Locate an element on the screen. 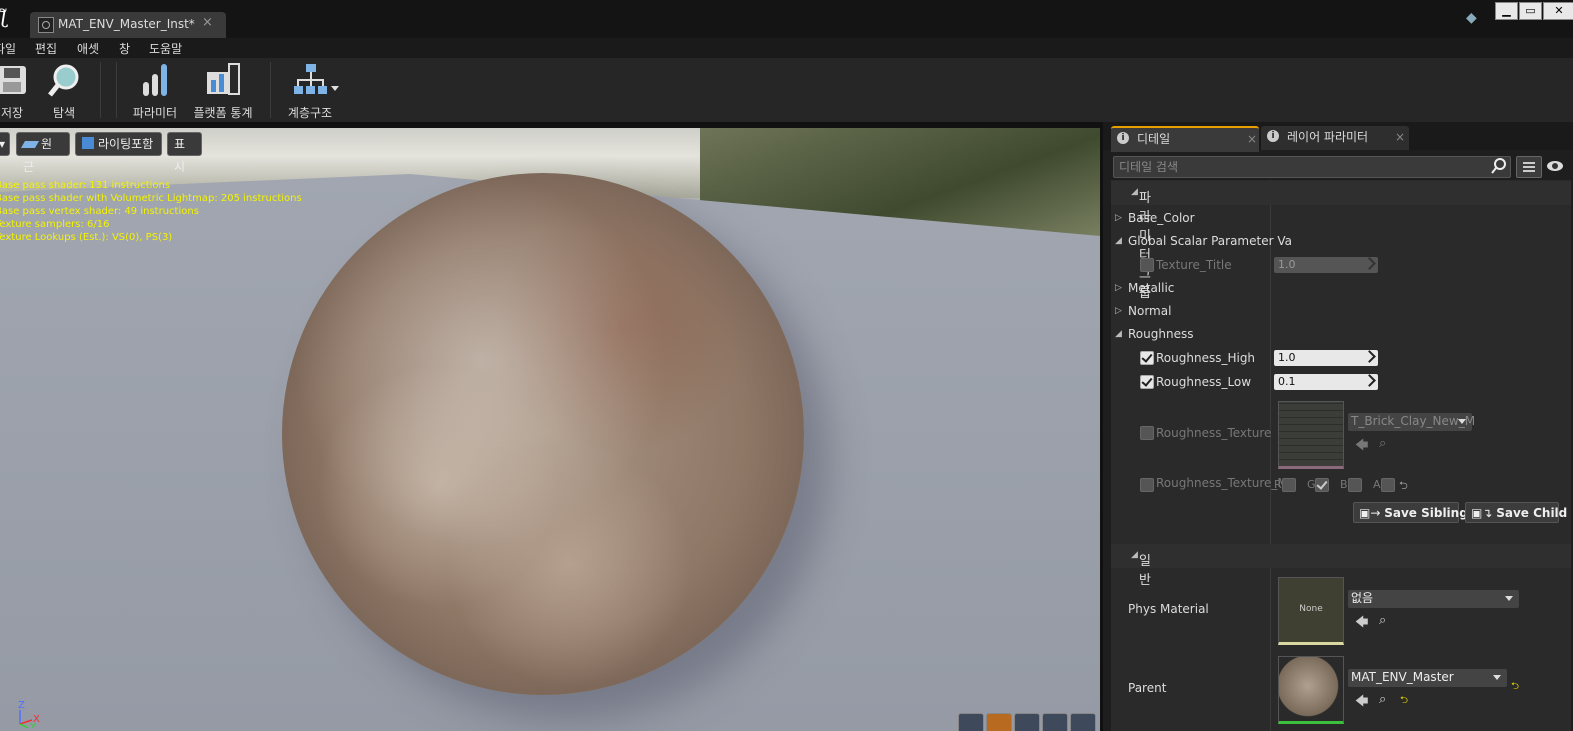 The height and width of the screenshot is (731, 1573). channel-a-checkbox is located at coordinates (1388, 485).